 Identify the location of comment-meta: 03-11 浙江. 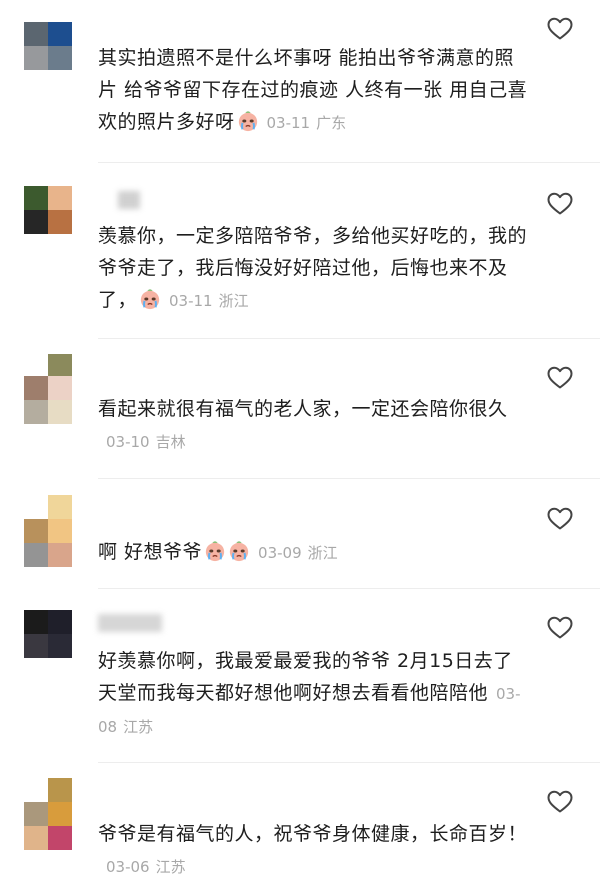
(209, 301).